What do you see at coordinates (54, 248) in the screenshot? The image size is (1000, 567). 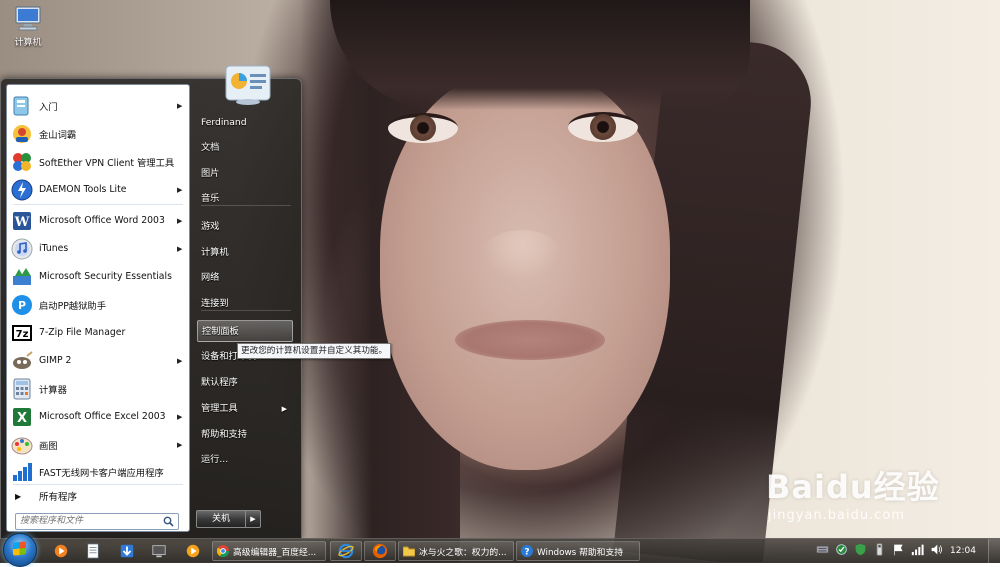 I see `program-label: iTunes` at bounding box center [54, 248].